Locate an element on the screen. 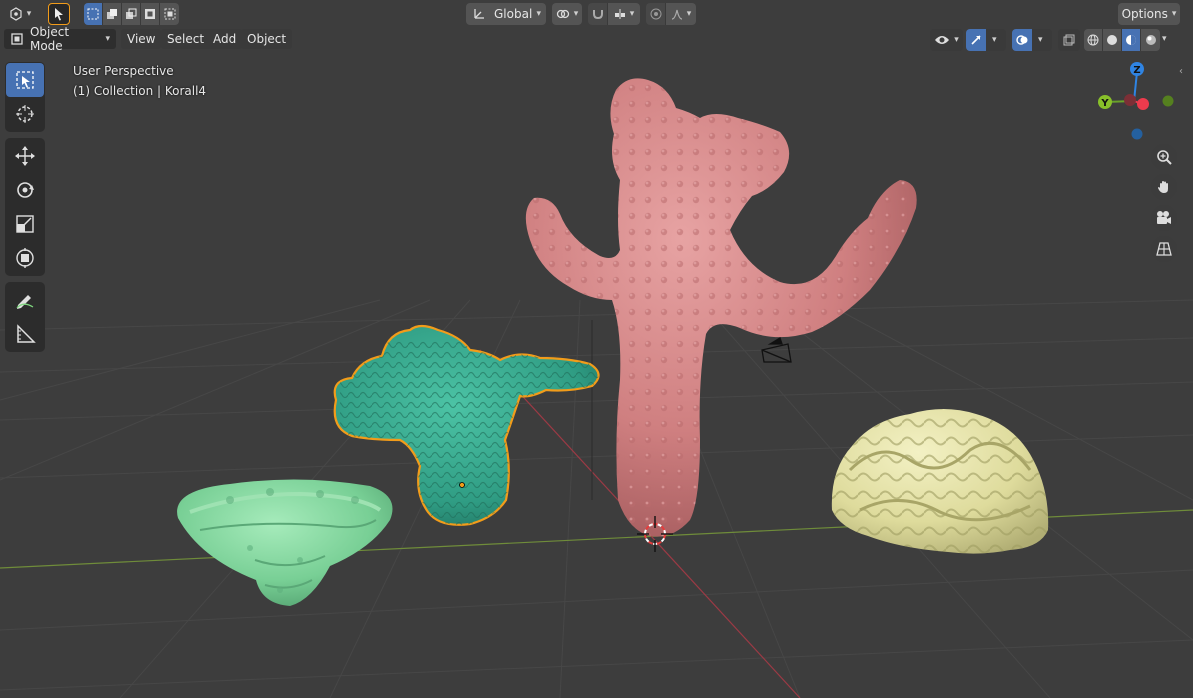 This screenshot has width=1193, height=698. object-origin is located at coordinates (462, 485).